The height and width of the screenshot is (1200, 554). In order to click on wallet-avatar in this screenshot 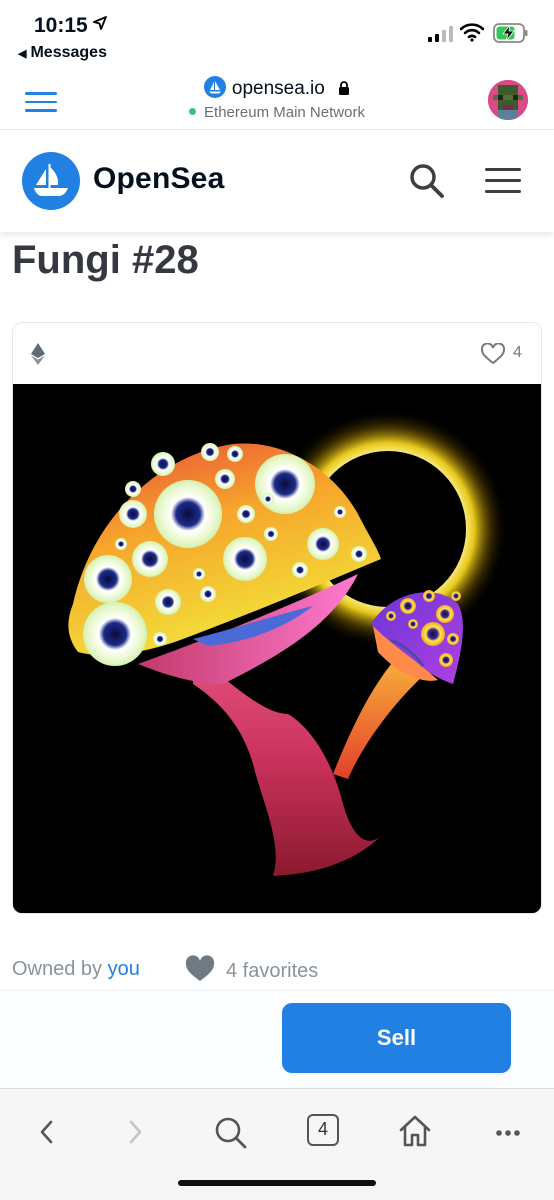, I will do `click(508, 100)`.